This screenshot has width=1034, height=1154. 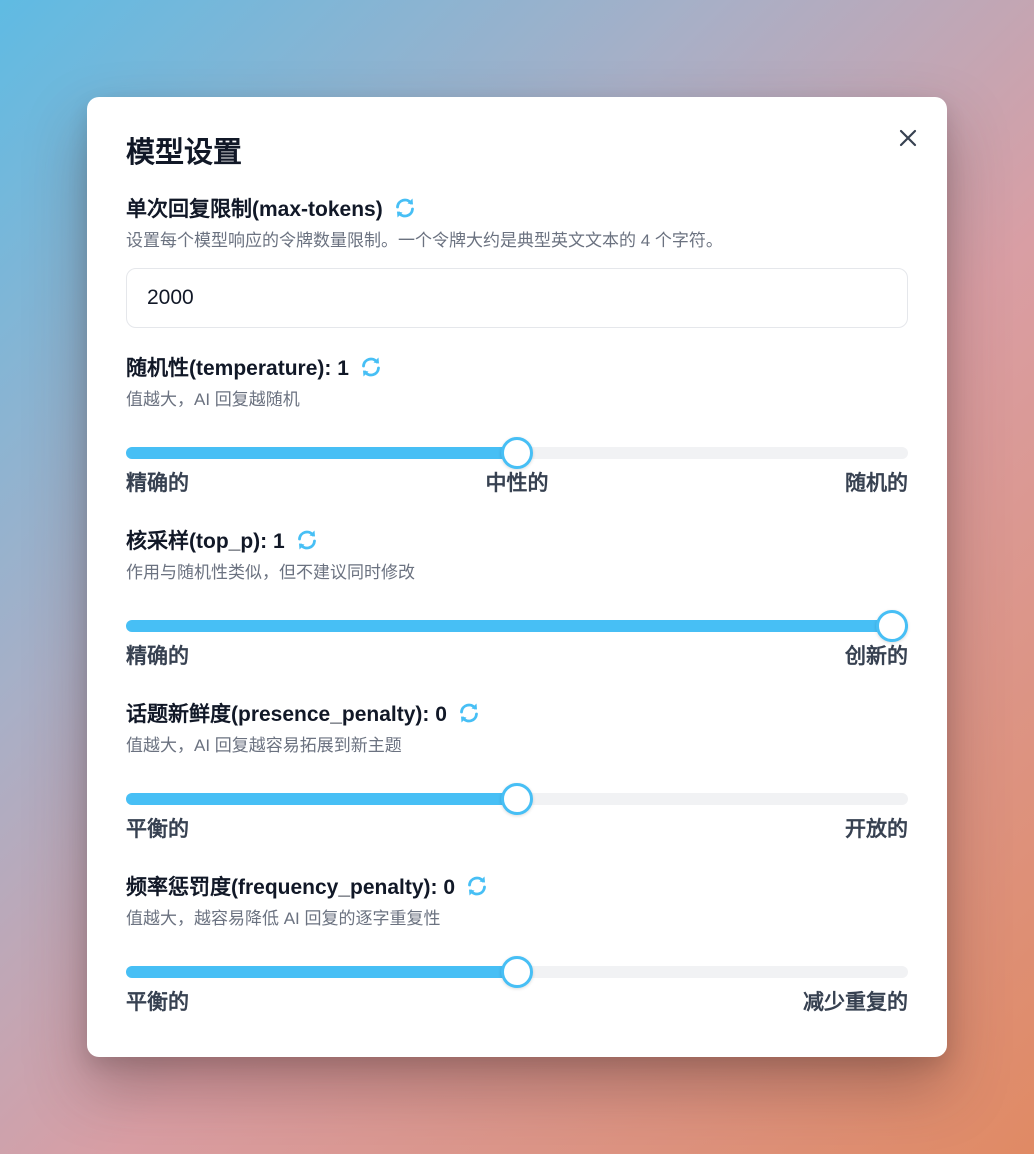 I want to click on mark-open: 开放的, so click(x=876, y=829).